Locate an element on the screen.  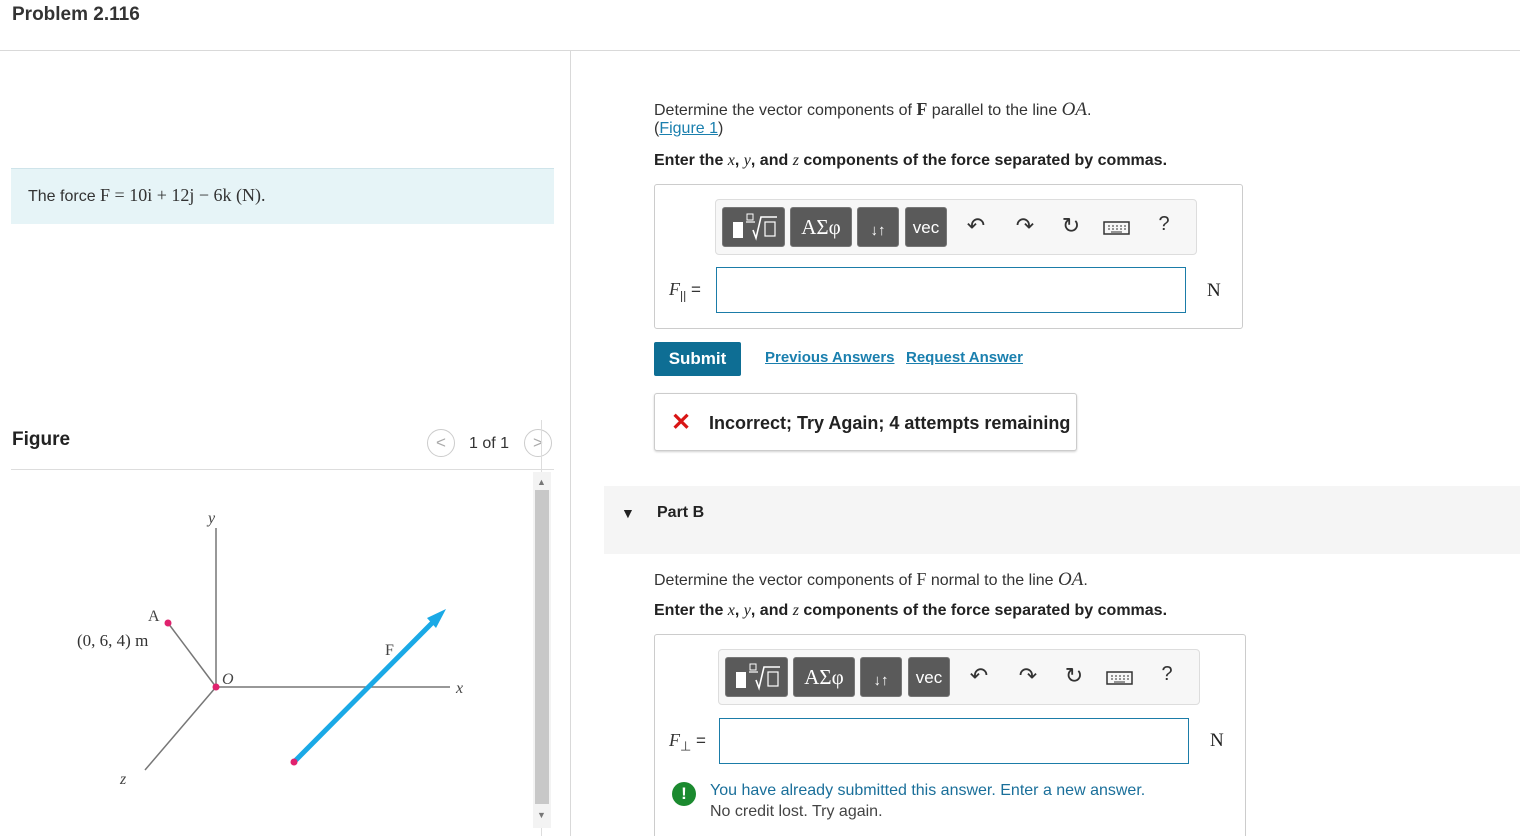
collapse-triangle-icon: ▼ is located at coordinates (628, 513).